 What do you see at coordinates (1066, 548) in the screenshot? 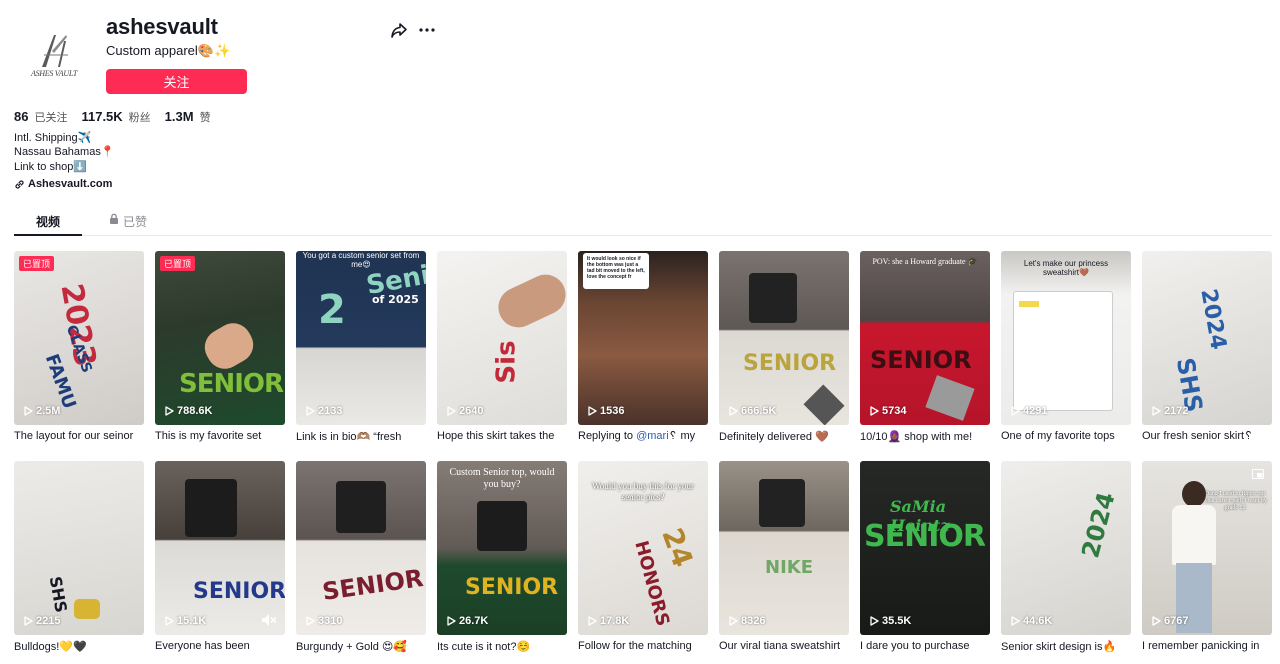
I see `video-thumbnail: 2024 44.6K` at bounding box center [1066, 548].